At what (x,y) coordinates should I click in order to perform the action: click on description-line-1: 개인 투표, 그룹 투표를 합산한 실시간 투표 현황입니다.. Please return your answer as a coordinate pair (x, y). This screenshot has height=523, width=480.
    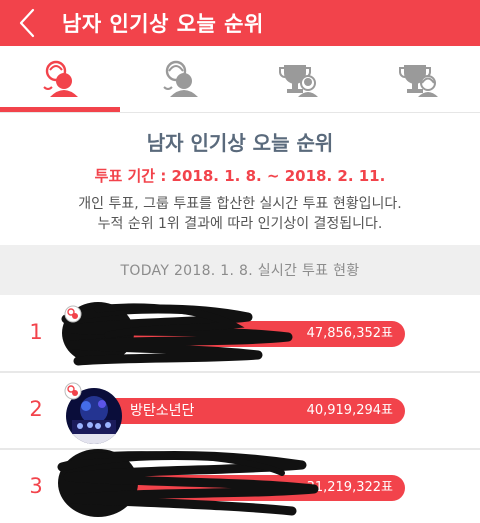
    Looking at the image, I should click on (240, 204).